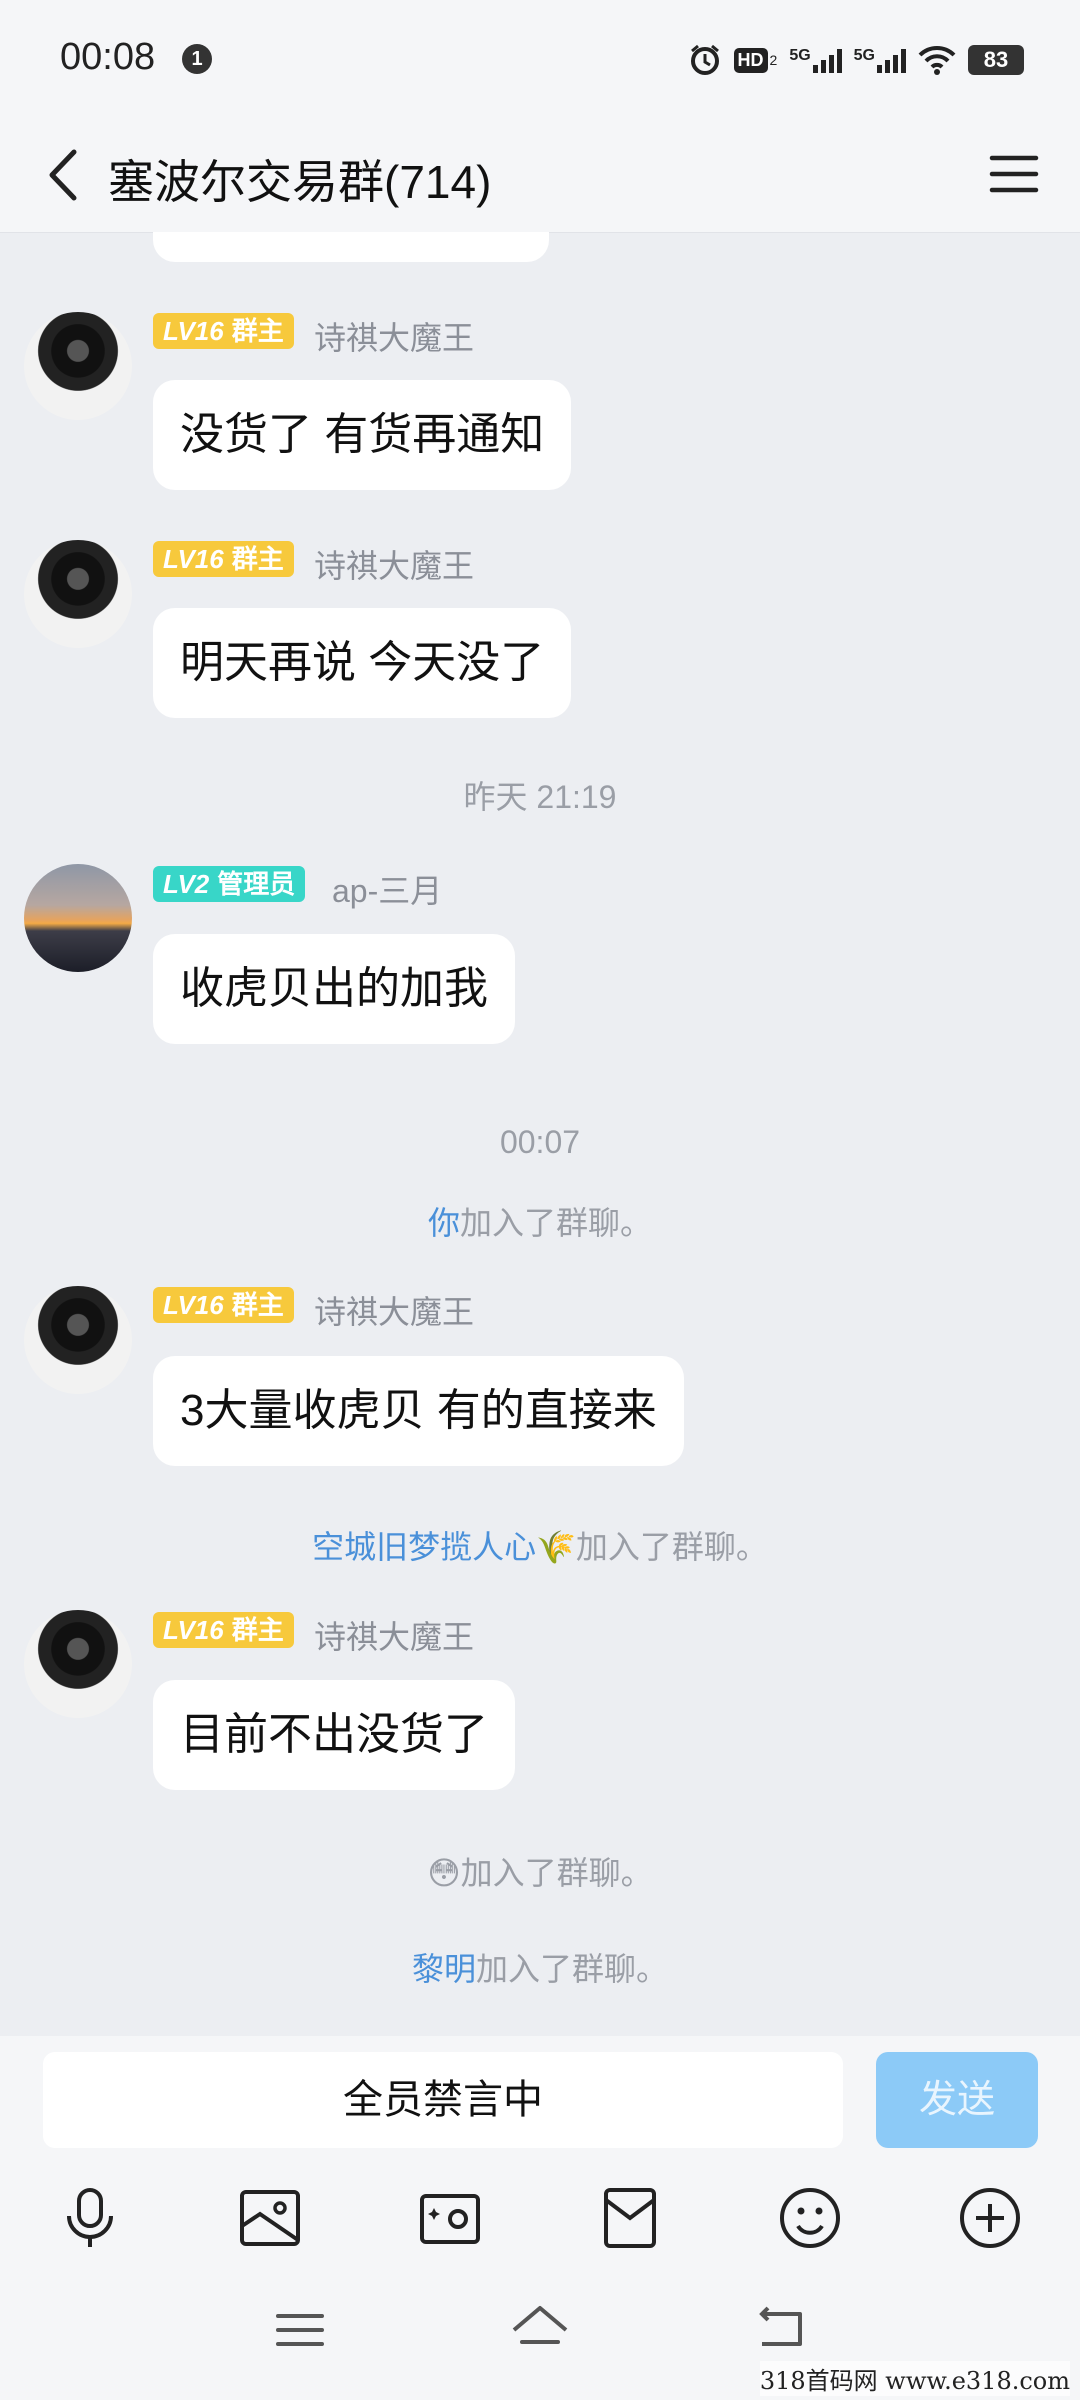 The image size is (1080, 2400). I want to click on message-bubble: 明天再说 今天没了, so click(362, 663).